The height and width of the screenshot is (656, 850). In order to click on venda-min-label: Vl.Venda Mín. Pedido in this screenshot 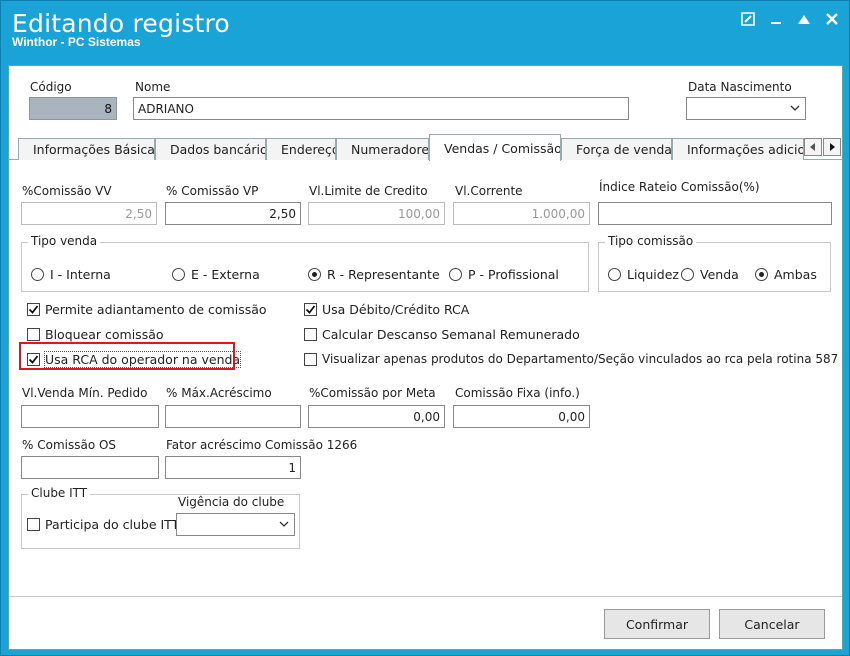, I will do `click(85, 393)`.